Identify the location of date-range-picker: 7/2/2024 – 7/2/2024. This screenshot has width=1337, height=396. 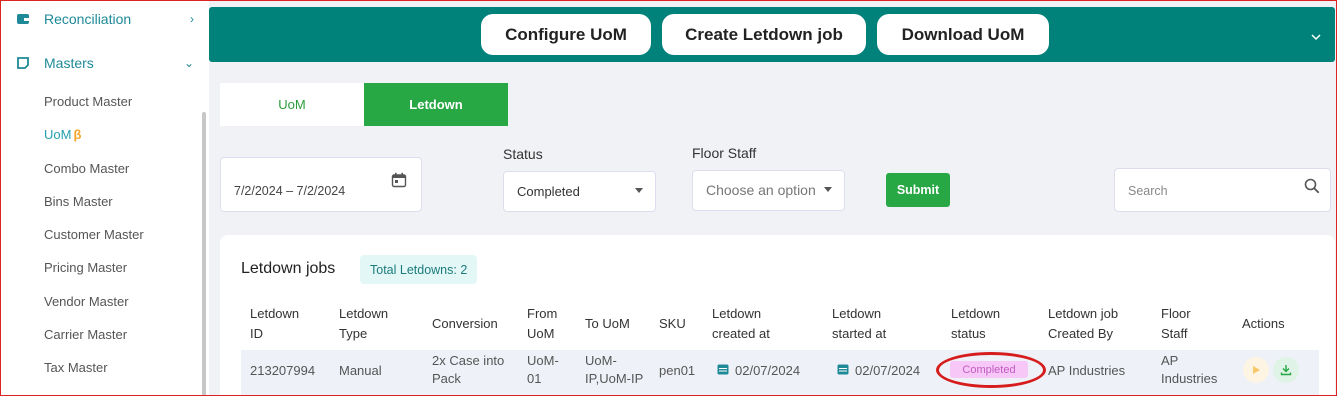
(321, 184).